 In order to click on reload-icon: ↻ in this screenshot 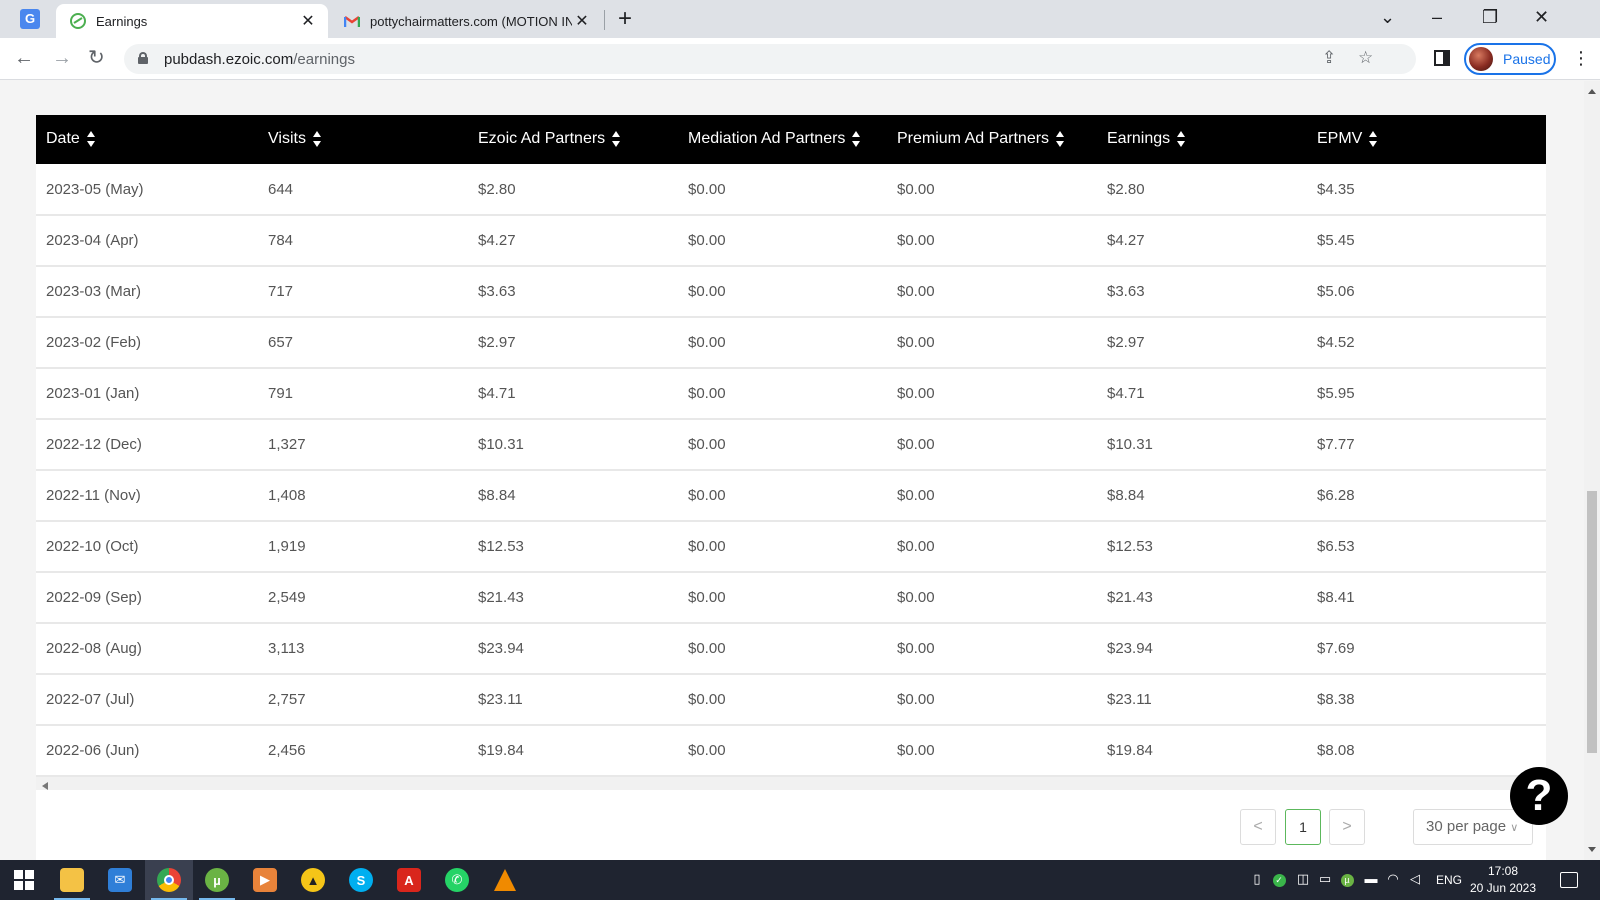, I will do `click(96, 58)`.